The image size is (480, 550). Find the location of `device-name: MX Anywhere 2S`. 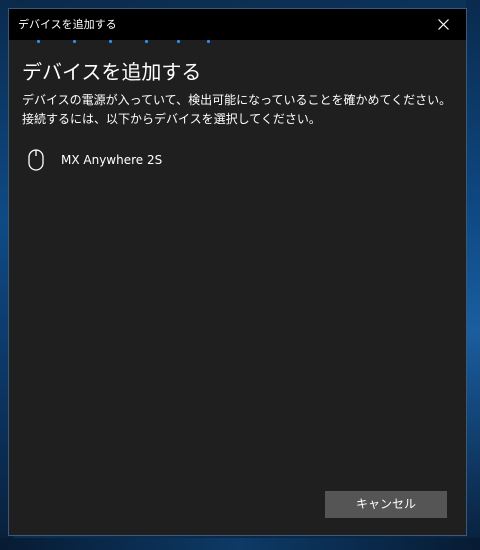

device-name: MX Anywhere 2S is located at coordinates (112, 160).